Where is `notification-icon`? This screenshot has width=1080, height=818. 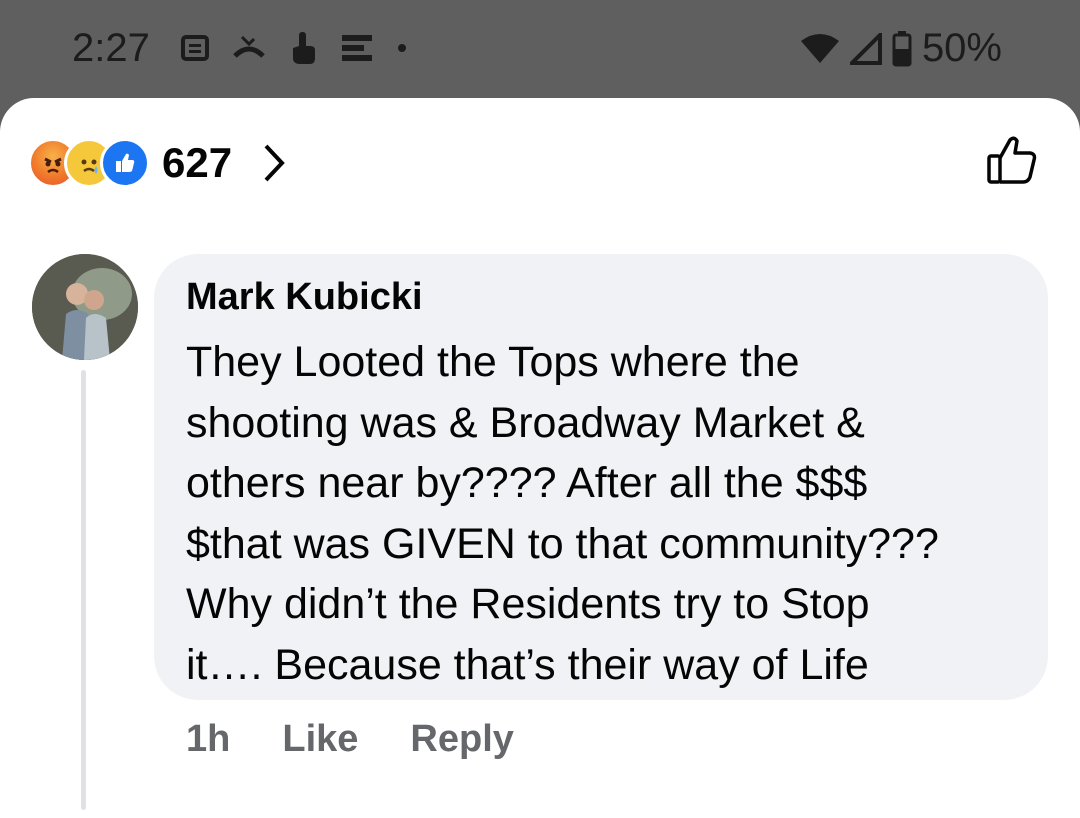
notification-icon is located at coordinates (195, 48).